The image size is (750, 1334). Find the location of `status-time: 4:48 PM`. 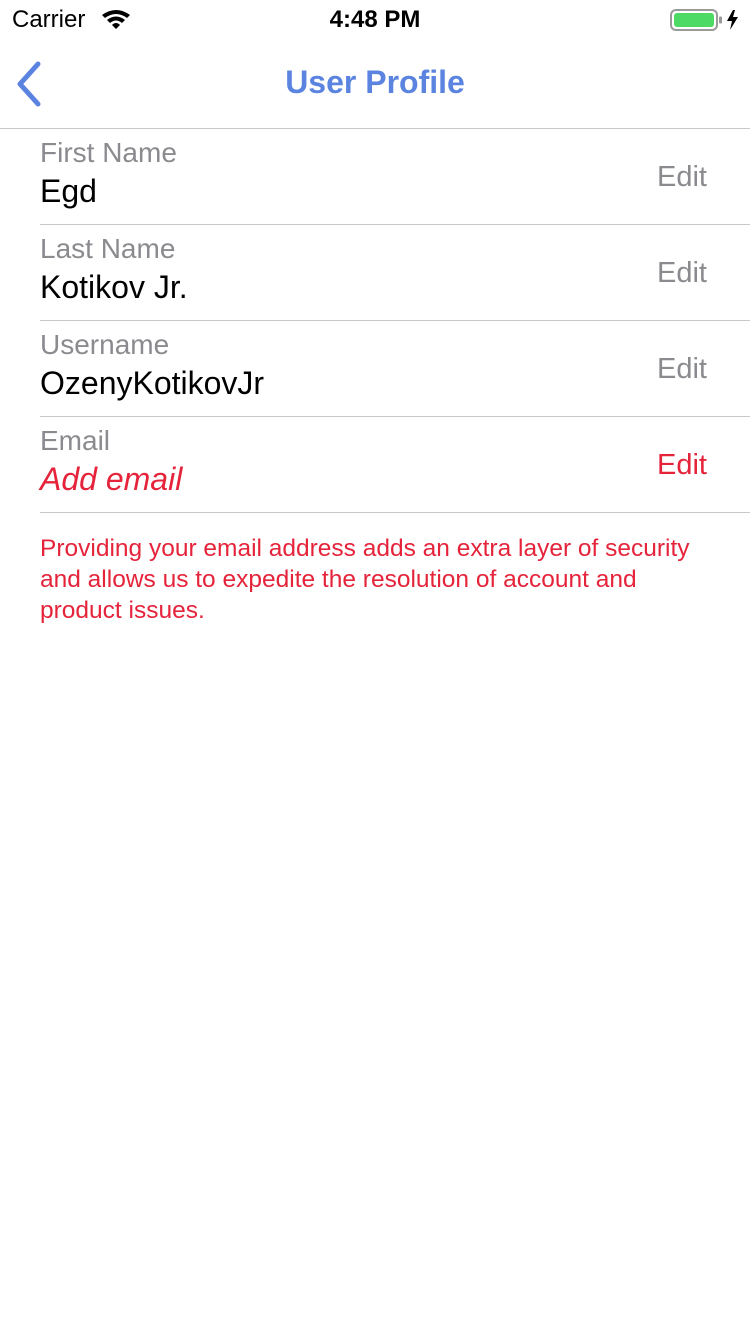

status-time: 4:48 PM is located at coordinates (375, 19).